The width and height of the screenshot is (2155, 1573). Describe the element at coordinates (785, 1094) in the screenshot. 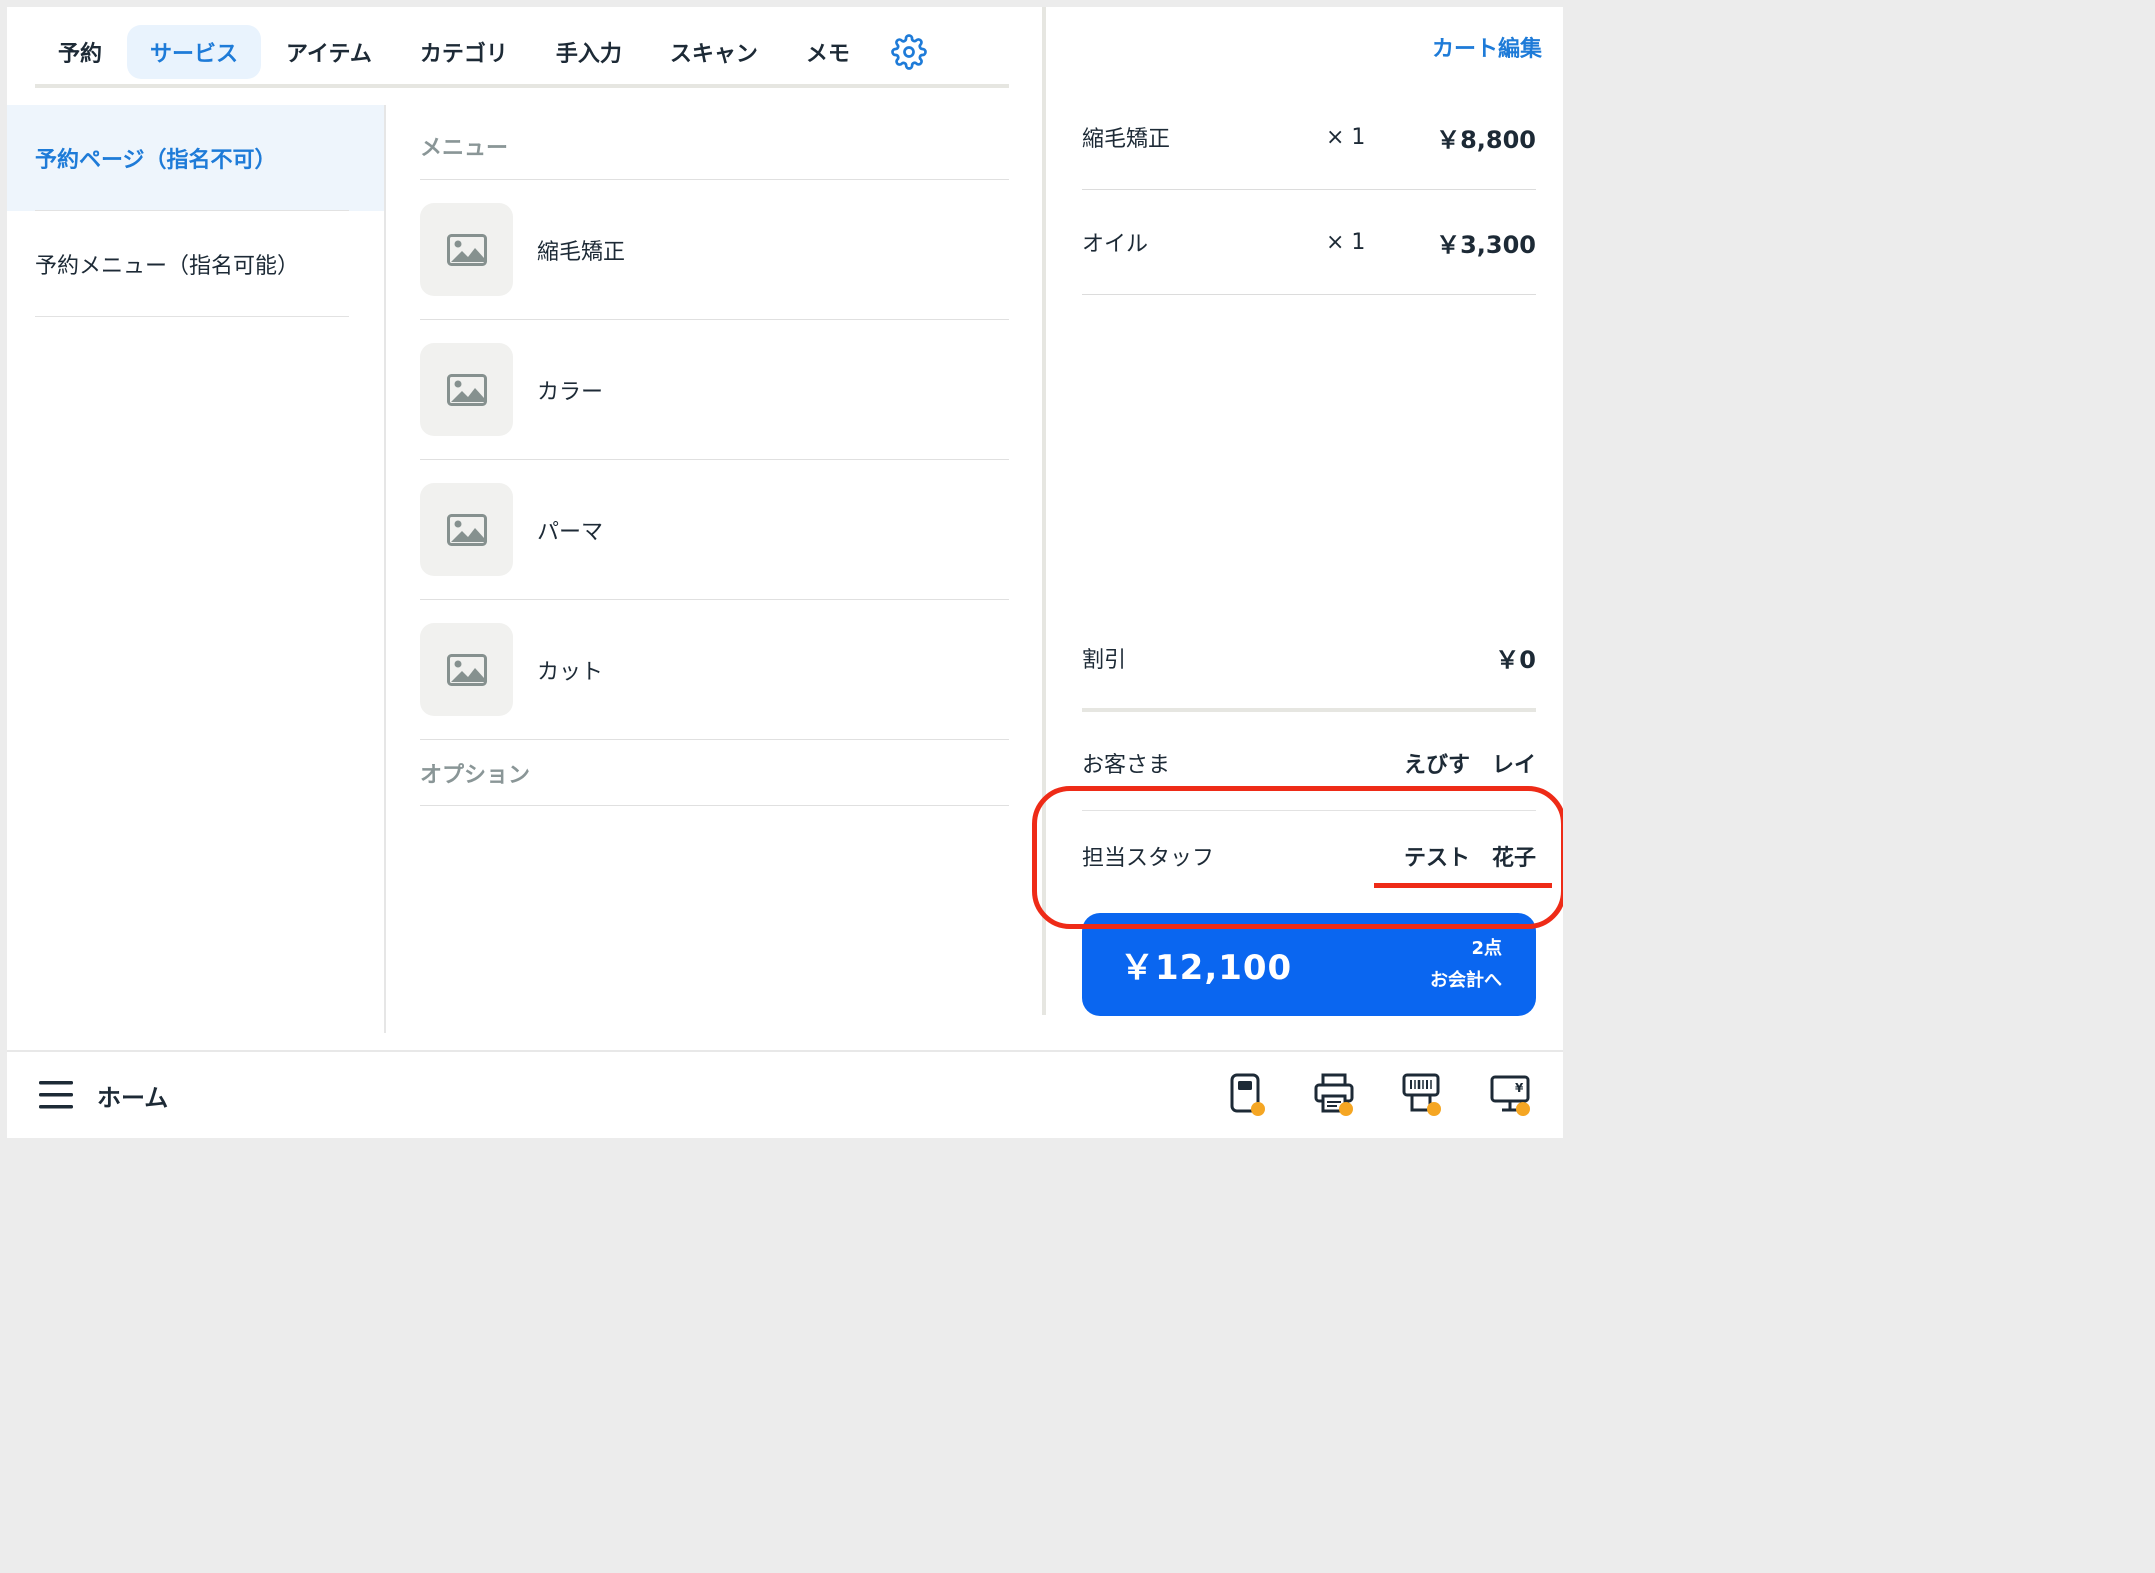

I see `bottom-bar: ホーム ¥` at that location.